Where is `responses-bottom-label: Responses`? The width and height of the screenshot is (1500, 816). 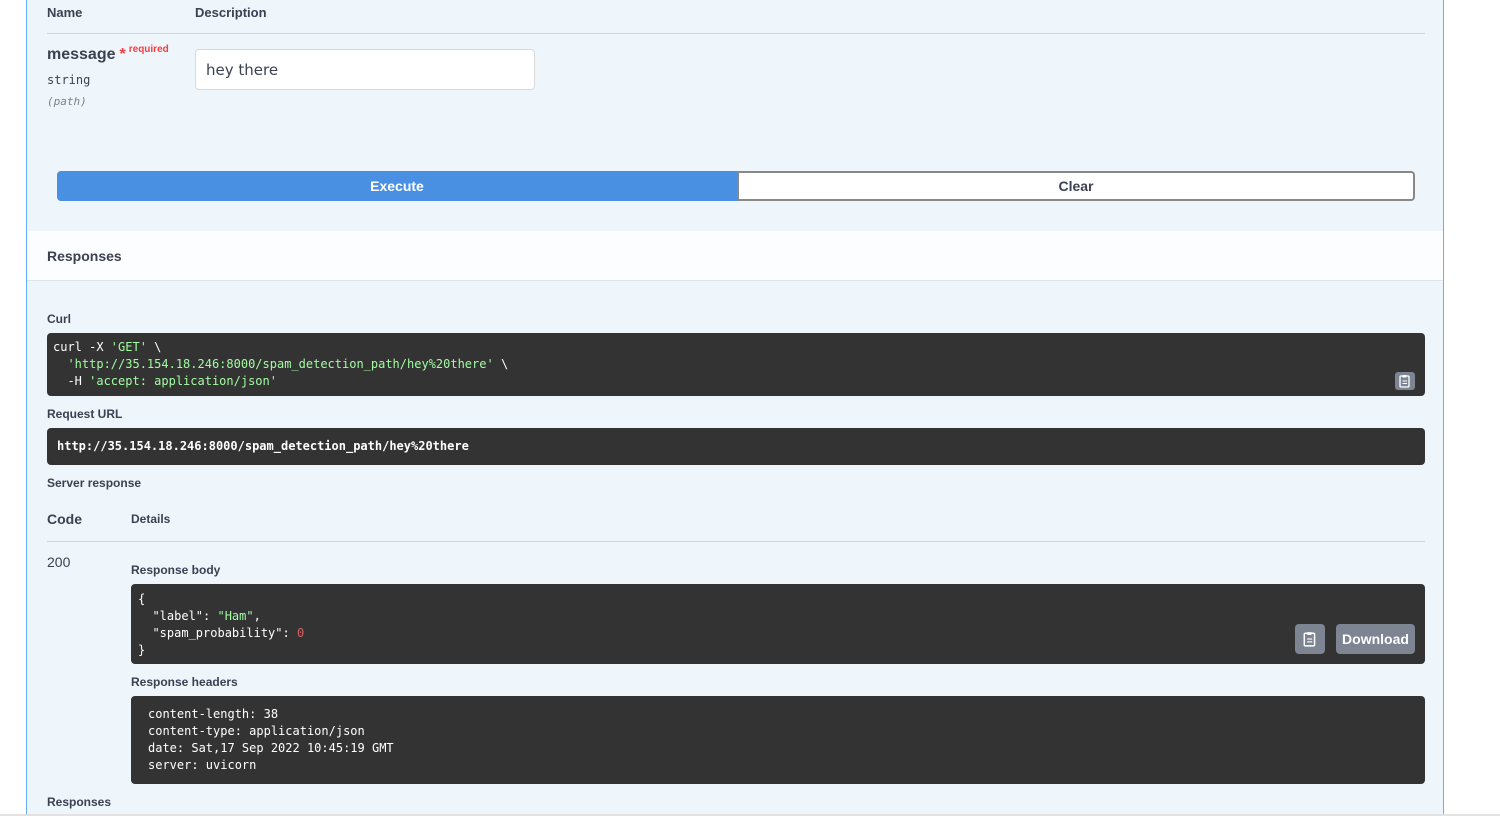
responses-bottom-label: Responses is located at coordinates (79, 802).